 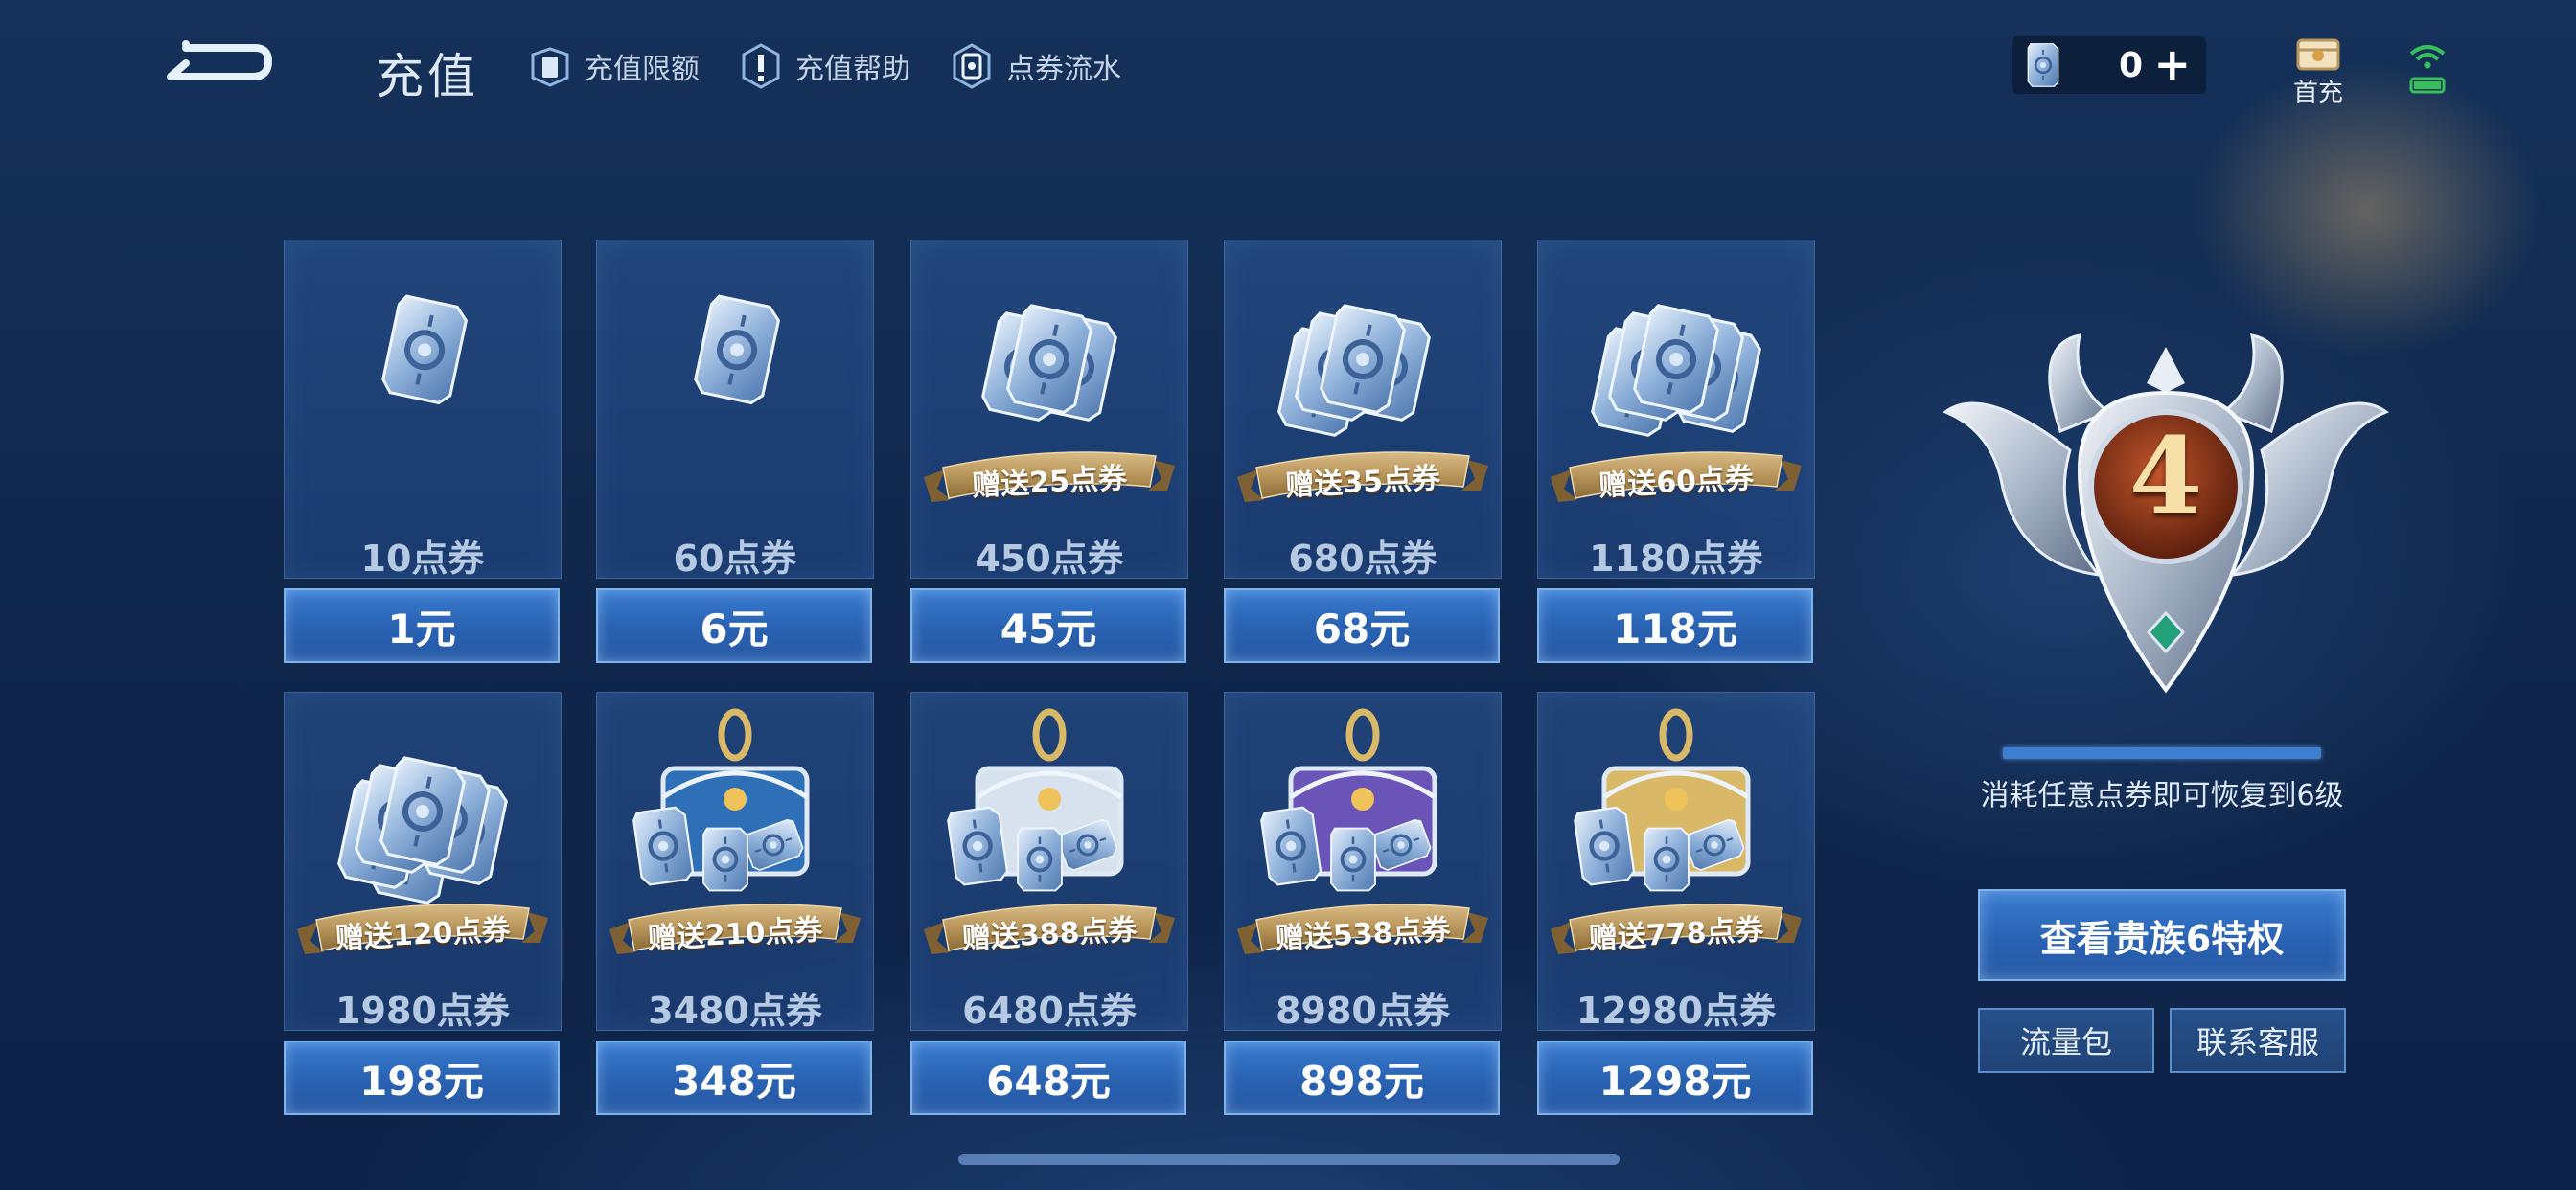 I want to click on product-card: 赠送538点券 8980点券 898元, so click(x=1363, y=904).